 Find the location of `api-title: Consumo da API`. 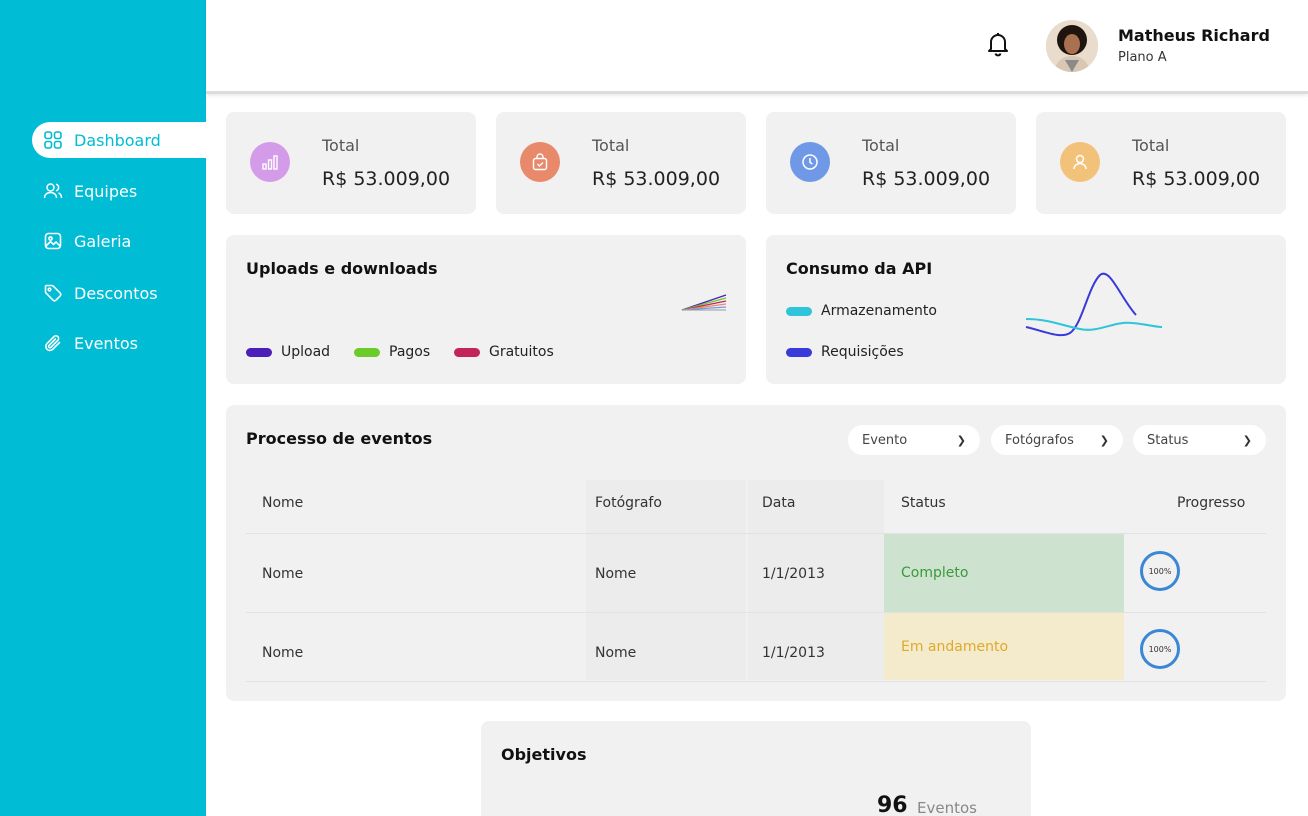

api-title: Consumo da API is located at coordinates (859, 268).